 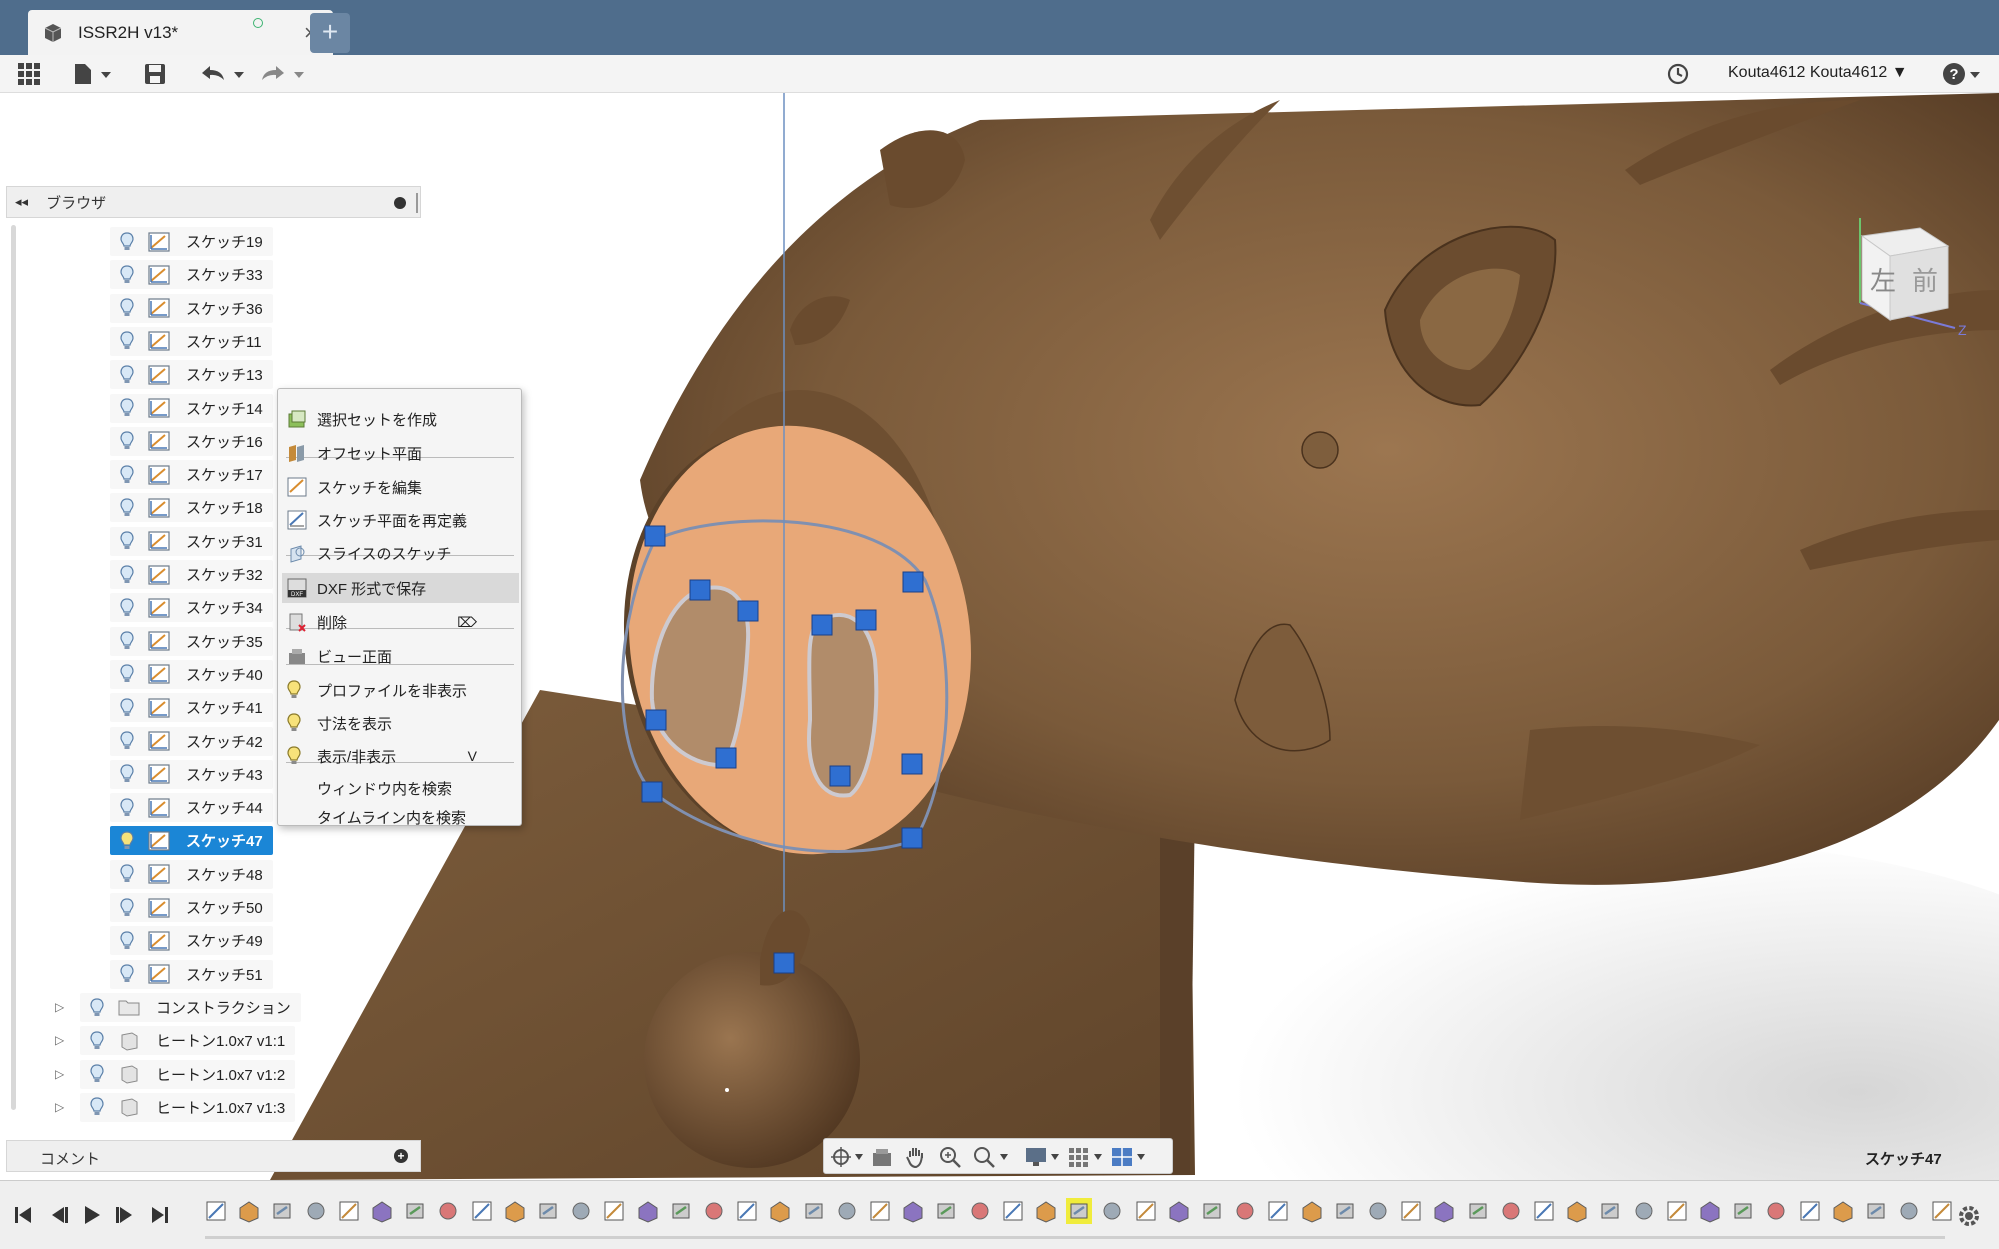 What do you see at coordinates (191, 275) in the screenshot?
I see `browser-sketch-row: スケッチ33` at bounding box center [191, 275].